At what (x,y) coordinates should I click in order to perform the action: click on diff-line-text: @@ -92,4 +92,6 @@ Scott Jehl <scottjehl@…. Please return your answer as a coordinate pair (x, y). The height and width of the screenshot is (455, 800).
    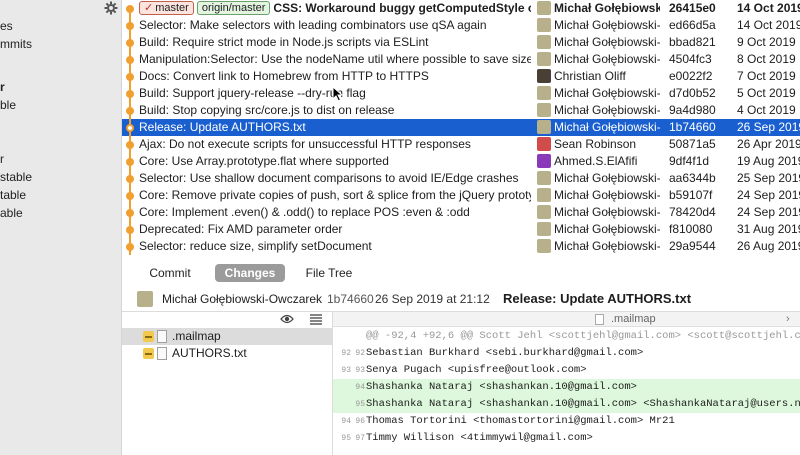
    Looking at the image, I should click on (583, 336).